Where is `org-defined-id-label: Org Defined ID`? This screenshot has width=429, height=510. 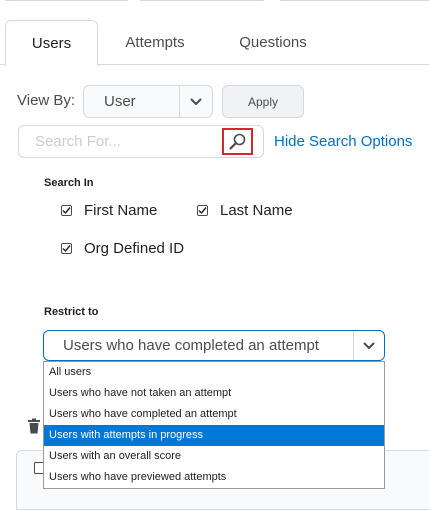
org-defined-id-label: Org Defined ID is located at coordinates (134, 248).